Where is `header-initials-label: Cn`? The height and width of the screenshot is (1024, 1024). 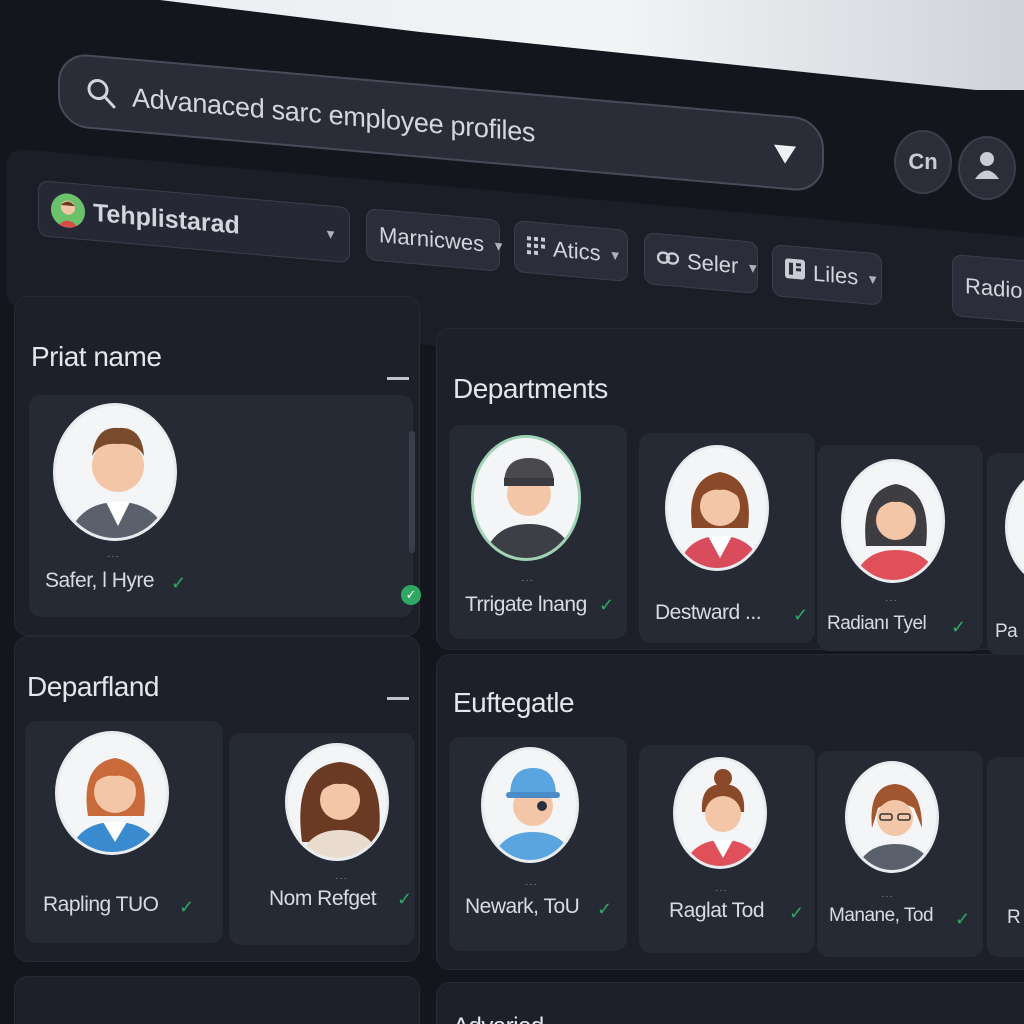
header-initials-label: Cn is located at coordinates (923, 161).